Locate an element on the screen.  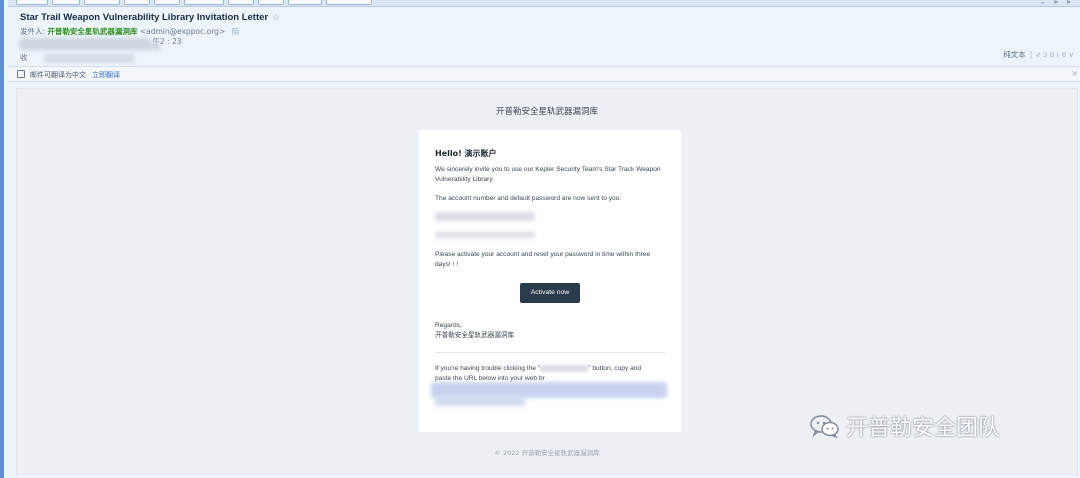
translate-now-link: 立即翻译 is located at coordinates (106, 75).